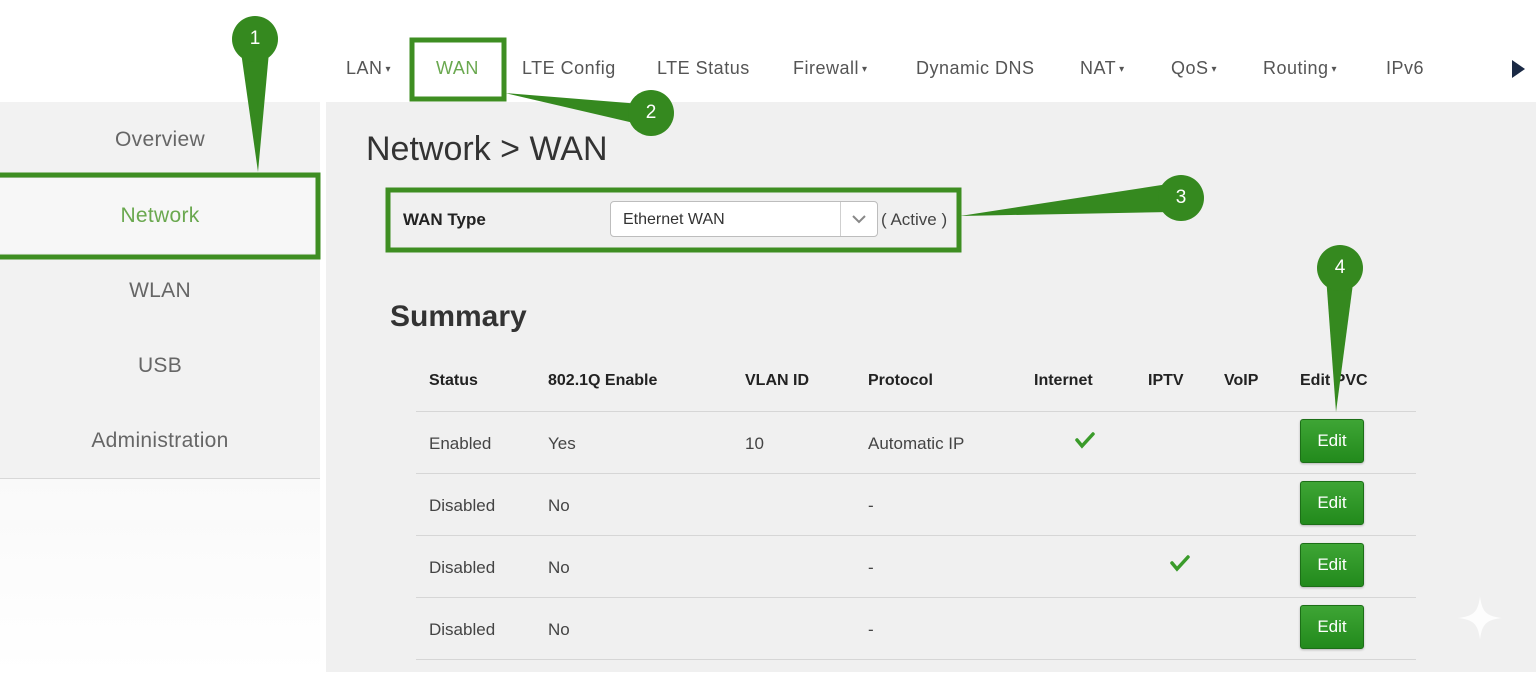 The image size is (1536, 674). Describe the element at coordinates (1241, 380) in the screenshot. I see `col-header-voip: VoIP` at that location.